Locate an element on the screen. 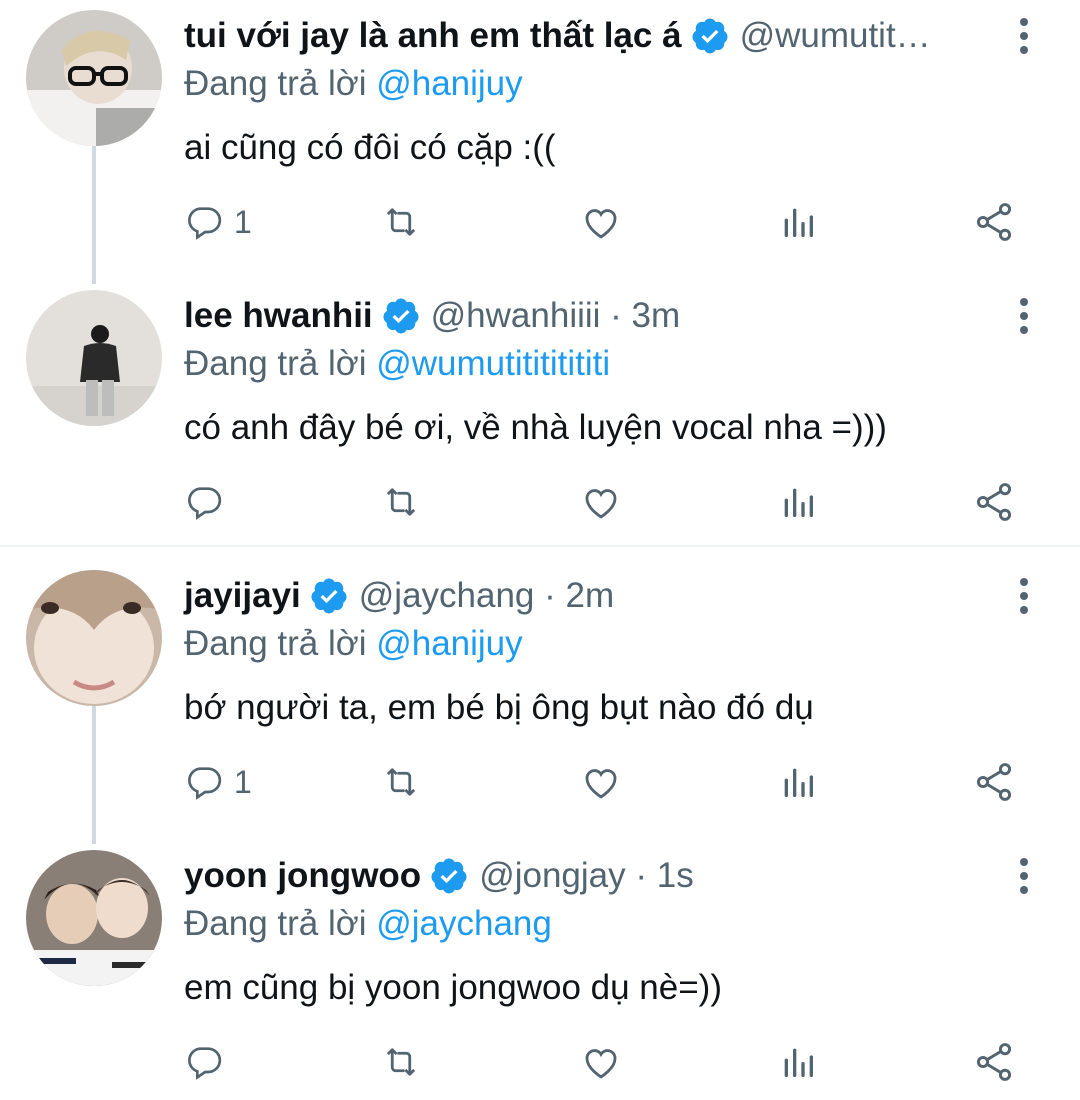 The image size is (1080, 1100). display-name: tui với jay là anh em thất lạc á is located at coordinates (433, 36).